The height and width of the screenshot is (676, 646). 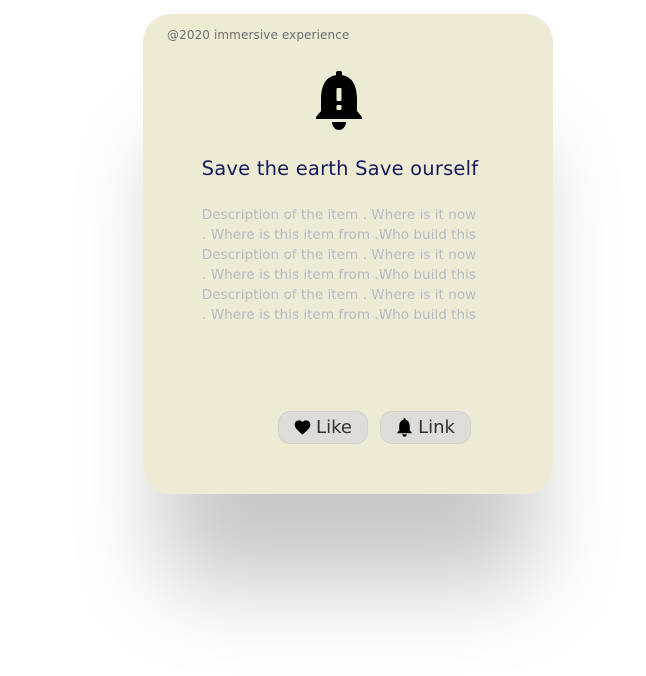 I want to click on heart-icon, so click(x=302, y=427).